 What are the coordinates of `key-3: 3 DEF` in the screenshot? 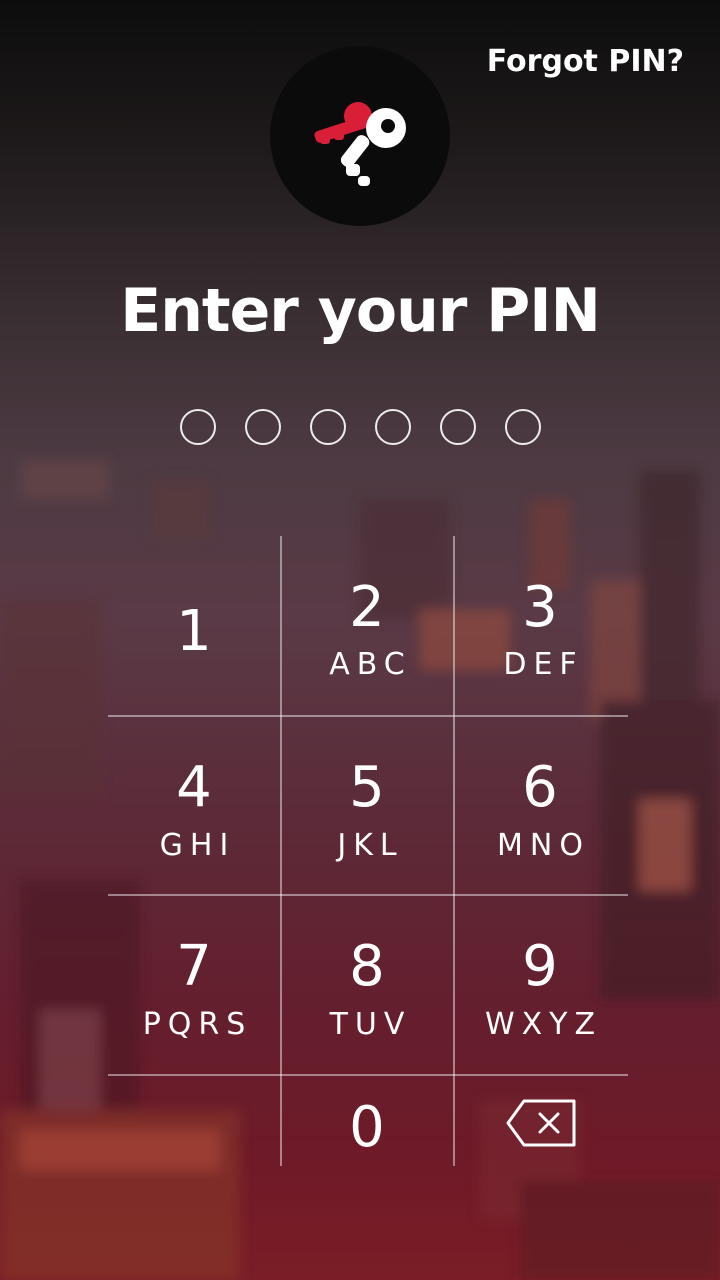 It's located at (540, 625).